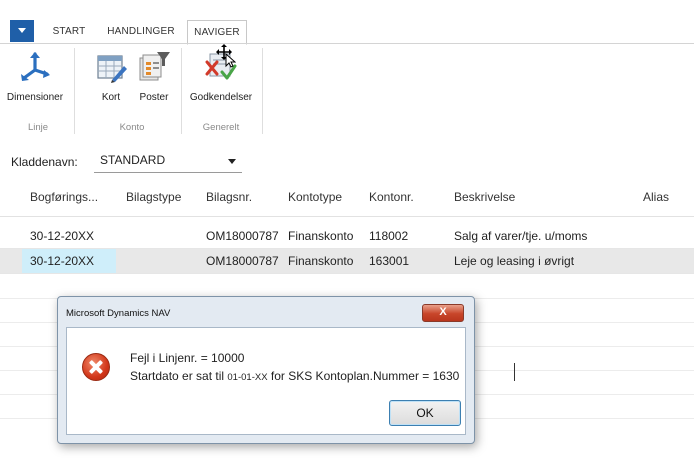 The width and height of the screenshot is (694, 467). What do you see at coordinates (187, 358) in the screenshot?
I see `error-message-line1: Fejl i Linjenr. = 10000` at bounding box center [187, 358].